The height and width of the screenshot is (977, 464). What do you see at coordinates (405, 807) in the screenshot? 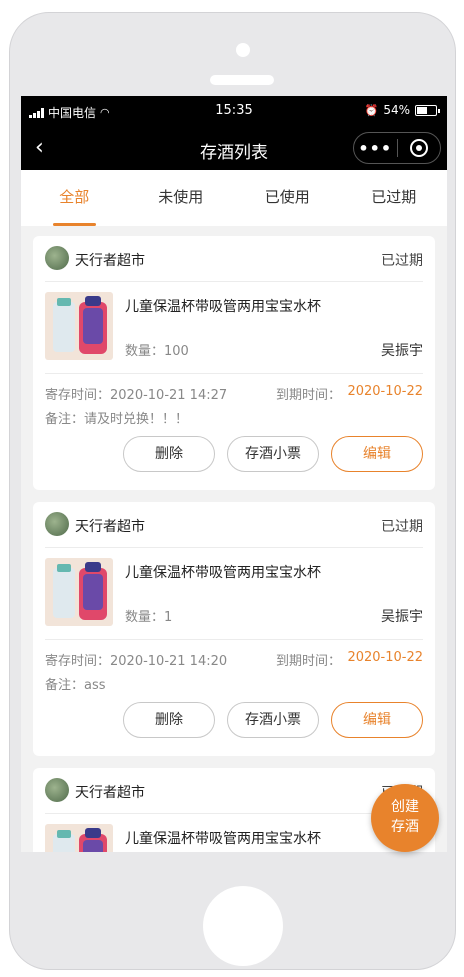
I see `create-button-line1: 创建` at bounding box center [405, 807].